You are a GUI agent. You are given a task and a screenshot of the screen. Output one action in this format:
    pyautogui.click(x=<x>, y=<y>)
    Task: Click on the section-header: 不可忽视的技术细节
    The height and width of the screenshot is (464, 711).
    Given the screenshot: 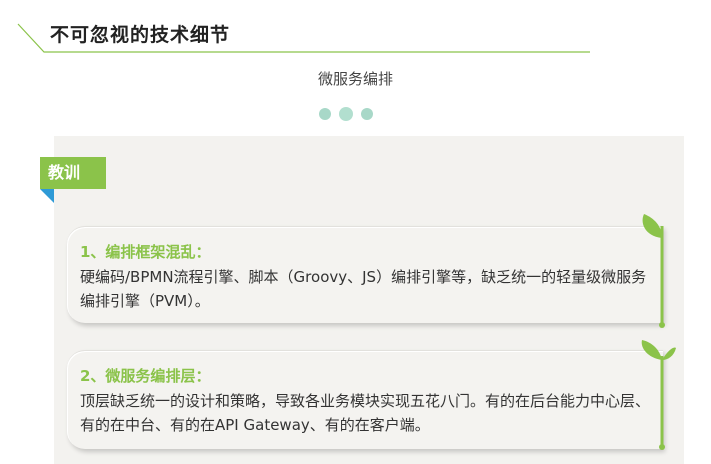 What is the action you would take?
    pyautogui.click(x=355, y=30)
    